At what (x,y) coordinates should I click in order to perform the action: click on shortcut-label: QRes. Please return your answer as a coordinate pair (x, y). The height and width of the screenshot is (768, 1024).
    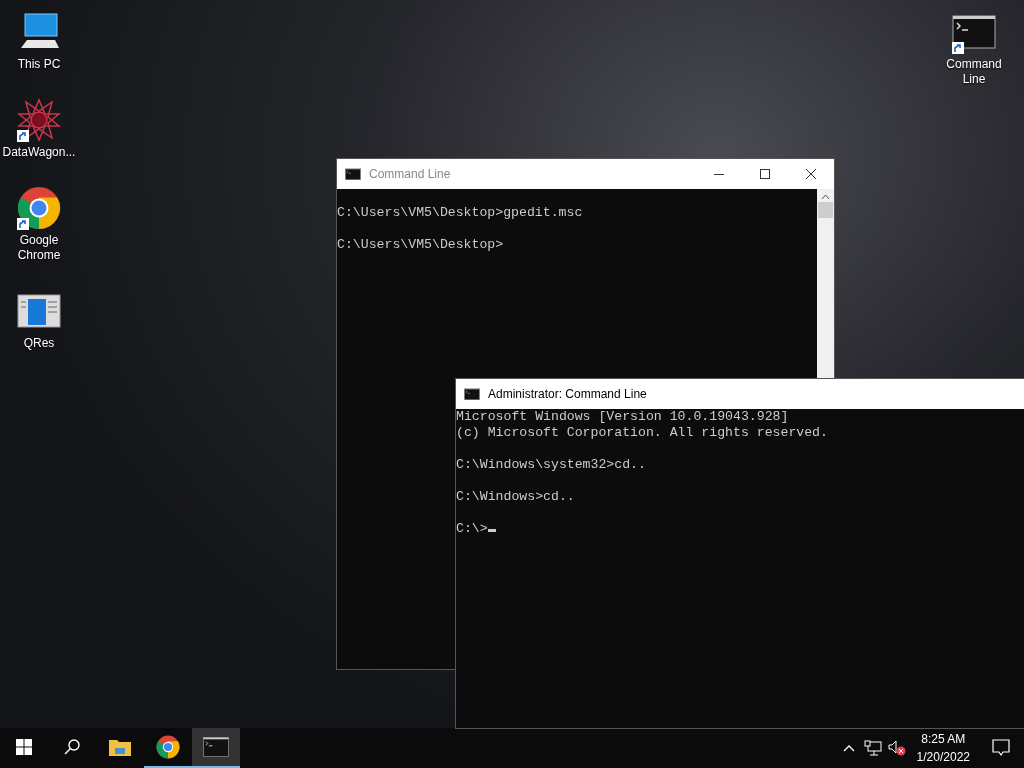
    Looking at the image, I should click on (39, 343).